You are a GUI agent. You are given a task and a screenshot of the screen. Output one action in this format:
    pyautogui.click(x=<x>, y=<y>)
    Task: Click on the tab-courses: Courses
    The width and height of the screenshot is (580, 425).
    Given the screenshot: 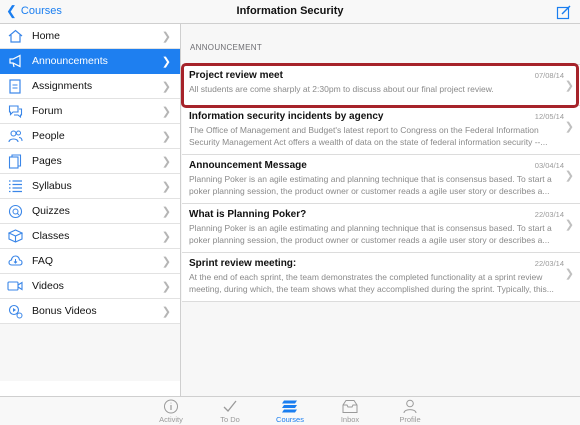 What is the action you would take?
    pyautogui.click(x=290, y=411)
    